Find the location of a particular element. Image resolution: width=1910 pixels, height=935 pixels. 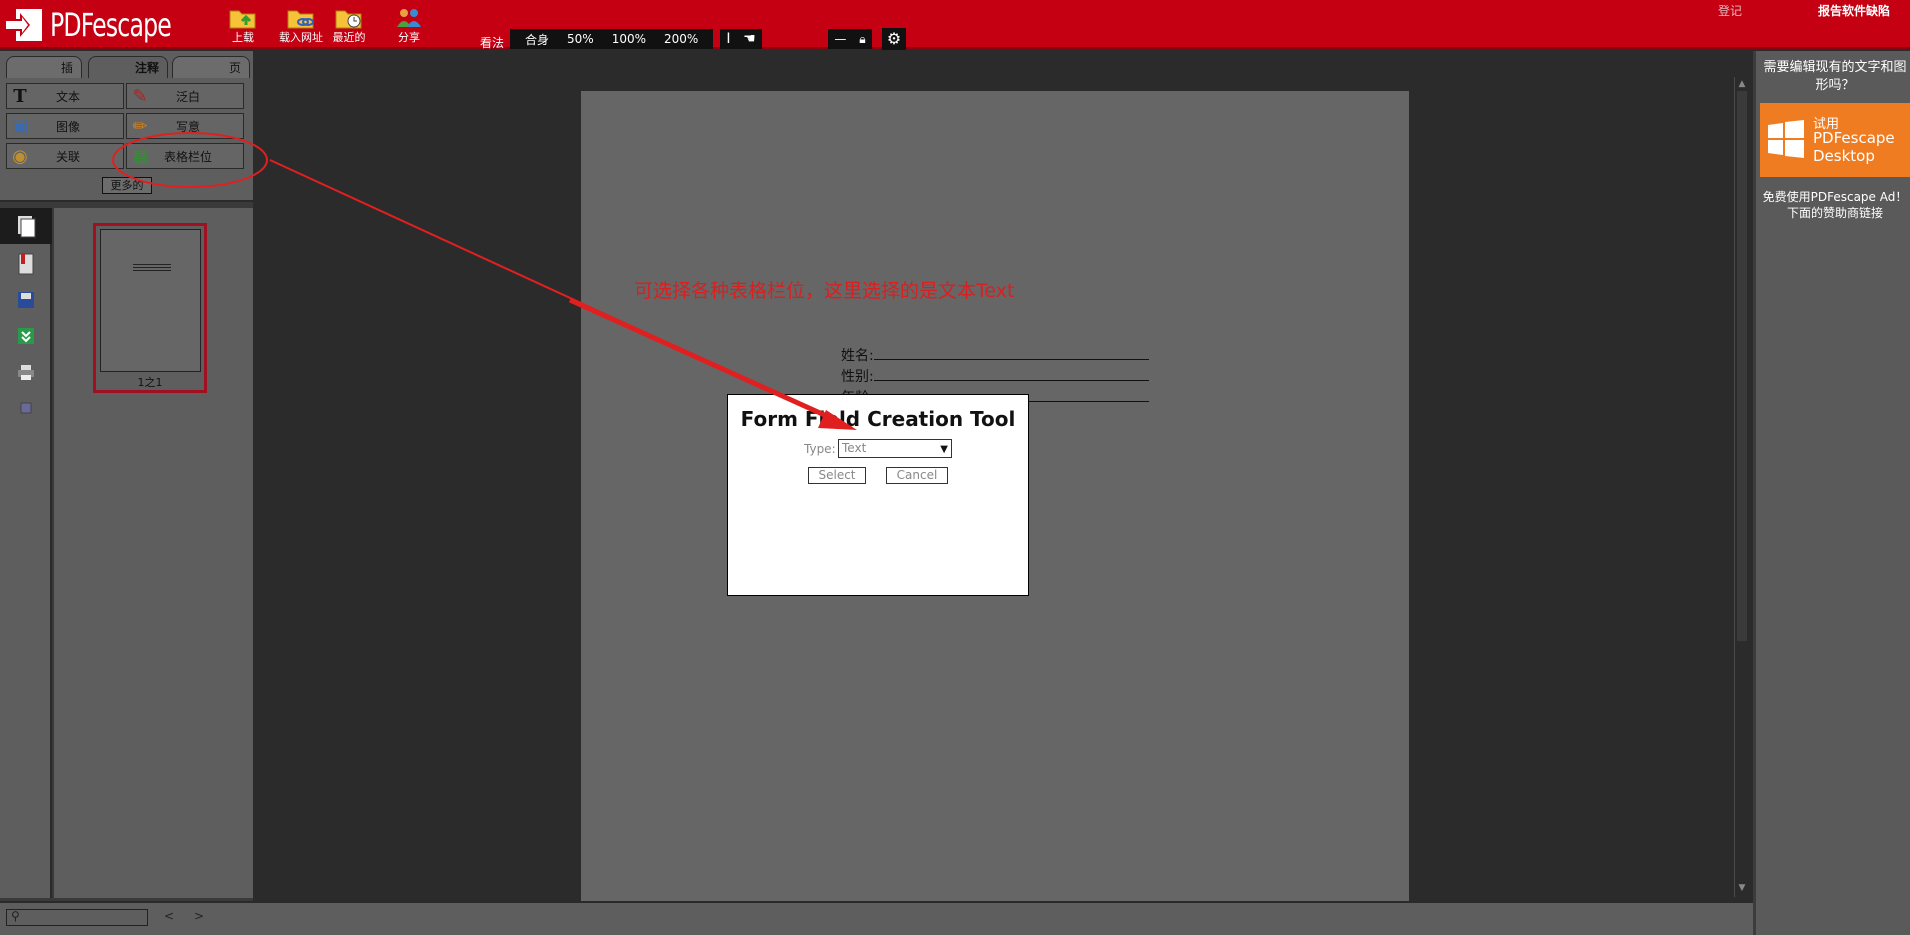

type-label: Type: is located at coordinates (820, 449).